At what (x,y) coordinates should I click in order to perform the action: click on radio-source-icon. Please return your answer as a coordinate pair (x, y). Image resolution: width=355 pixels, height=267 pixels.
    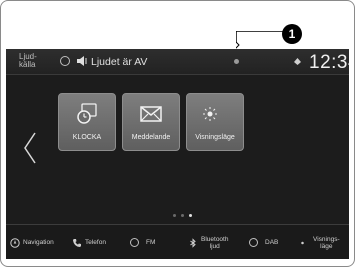
    Looking at the image, I should click on (65, 61).